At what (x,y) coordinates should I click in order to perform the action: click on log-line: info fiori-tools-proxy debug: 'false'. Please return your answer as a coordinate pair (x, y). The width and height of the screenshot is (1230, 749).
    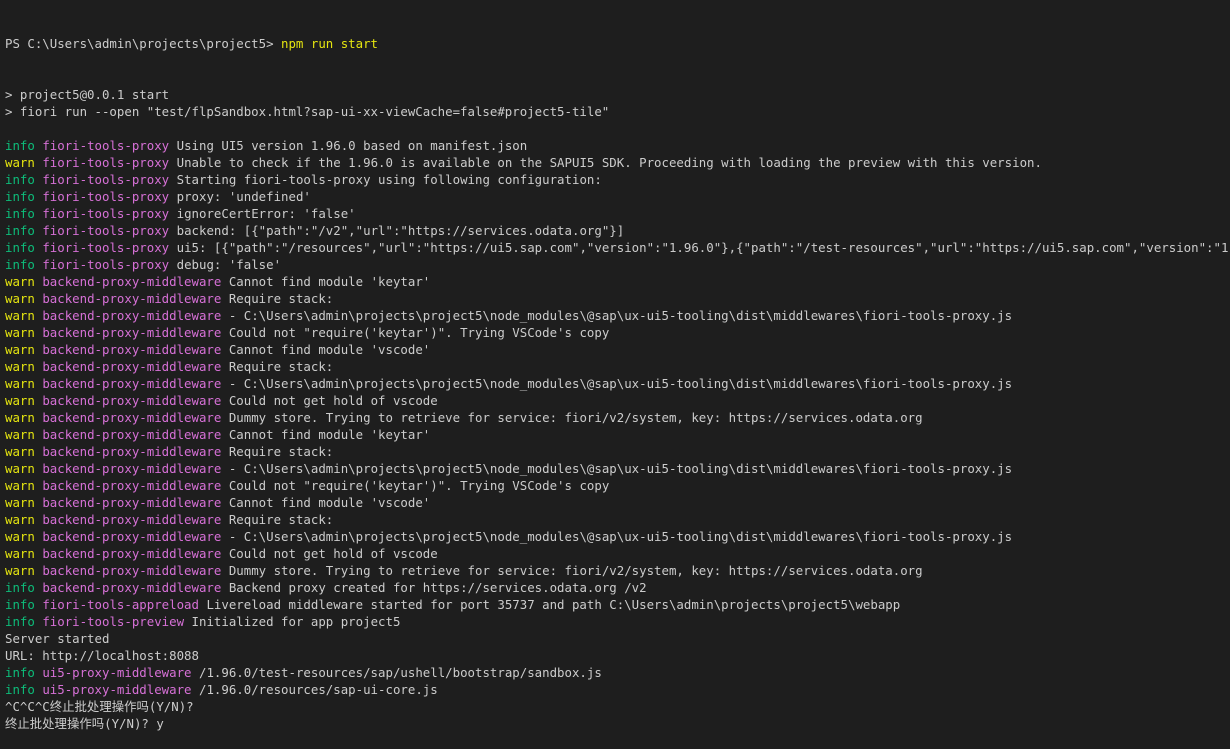
    Looking at the image, I should click on (617, 264).